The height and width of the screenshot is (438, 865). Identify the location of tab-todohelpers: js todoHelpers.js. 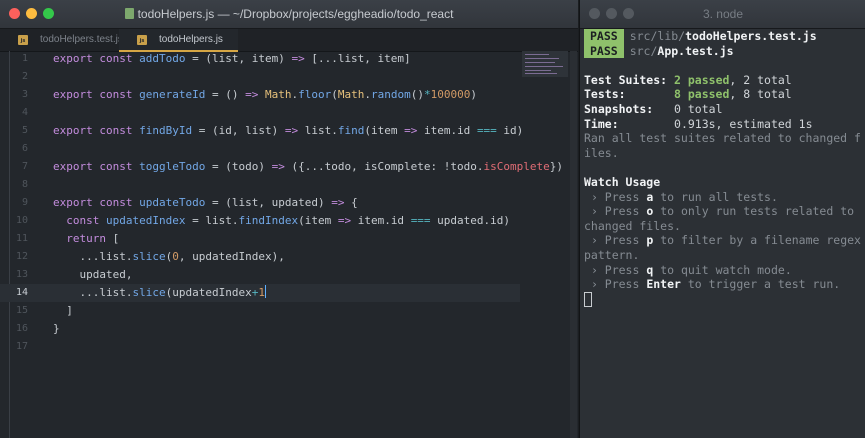
(178, 40).